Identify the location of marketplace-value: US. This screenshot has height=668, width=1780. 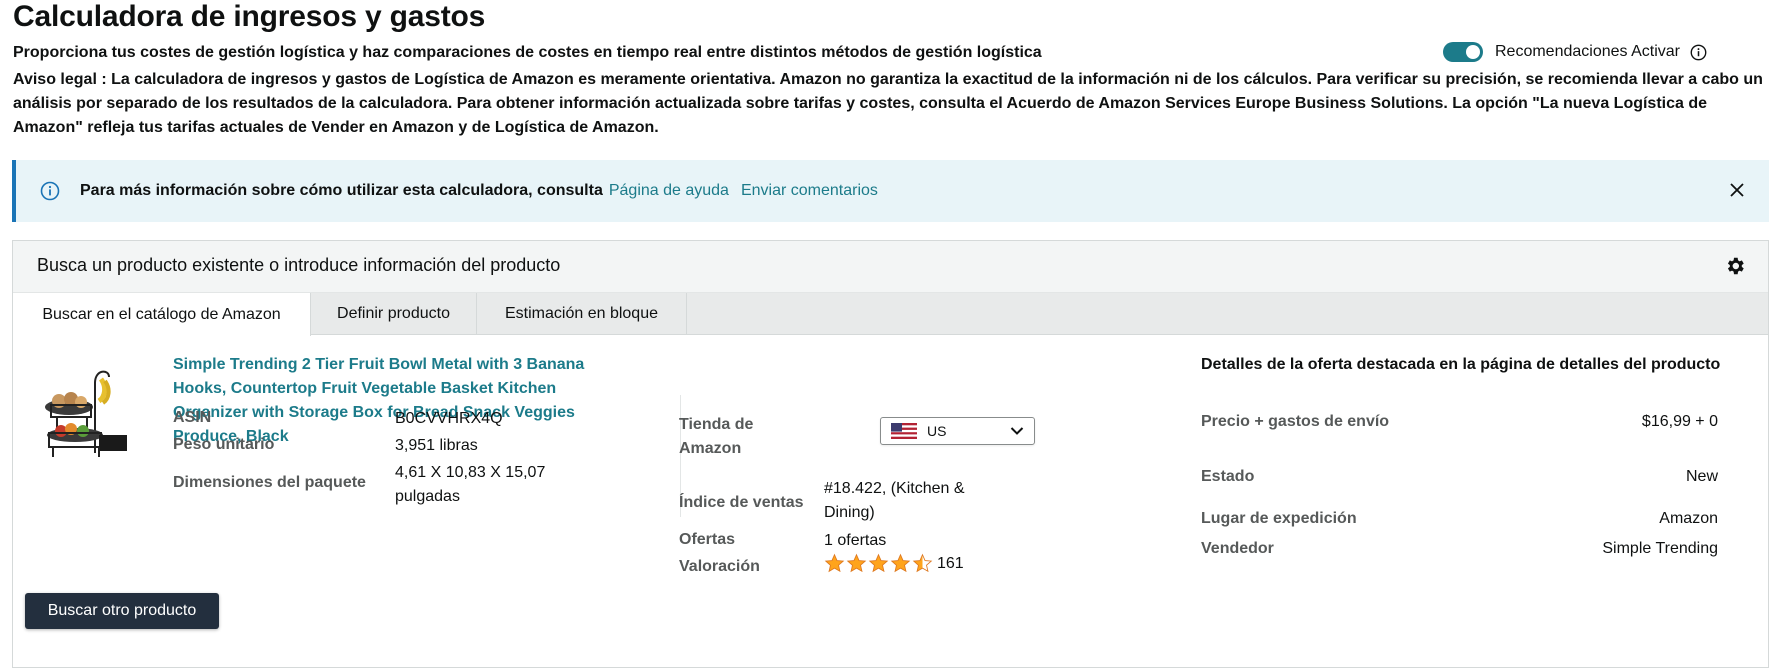
(937, 431).